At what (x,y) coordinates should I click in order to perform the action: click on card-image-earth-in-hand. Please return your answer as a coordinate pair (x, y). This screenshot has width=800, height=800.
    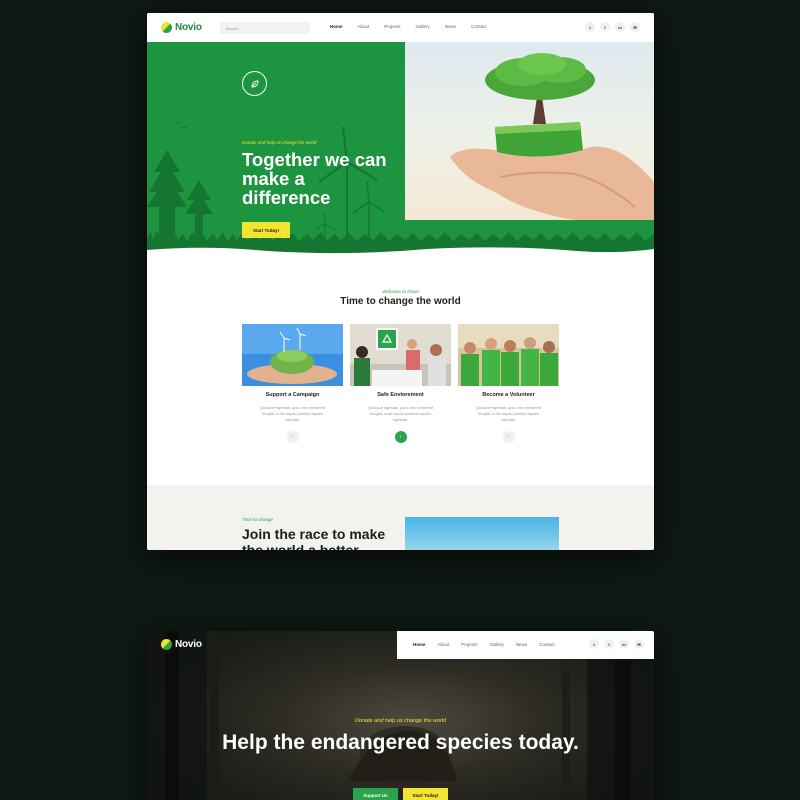
    Looking at the image, I should click on (292, 355).